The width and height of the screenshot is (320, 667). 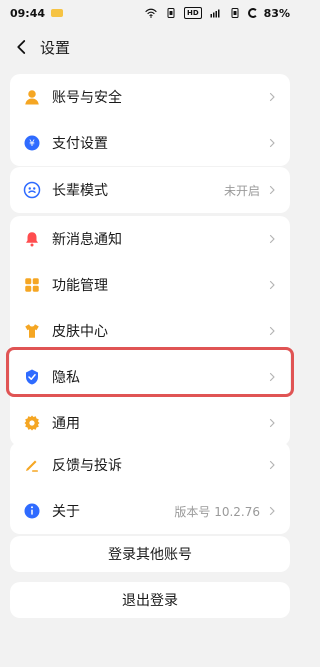 I want to click on status-right: HD 83%, so click(x=217, y=13).